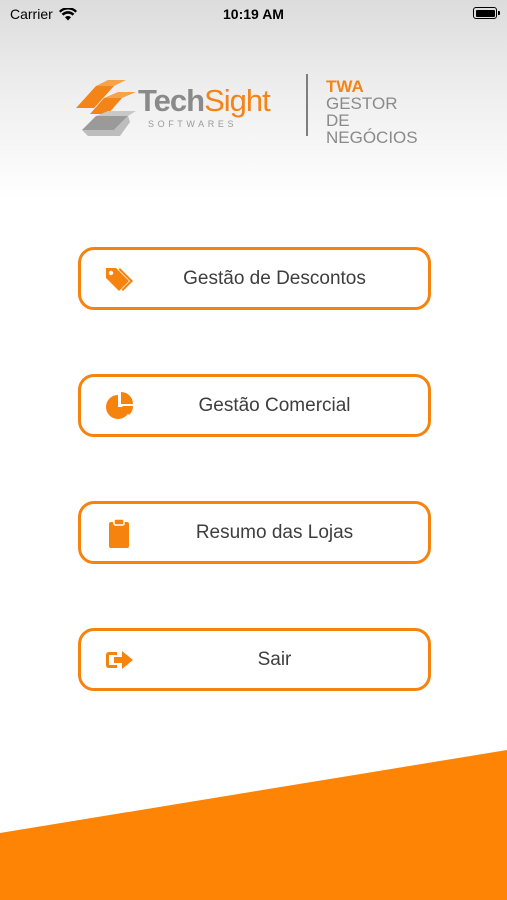  Describe the element at coordinates (106, 108) in the screenshot. I see `techsight-logo-mark-icon` at that location.